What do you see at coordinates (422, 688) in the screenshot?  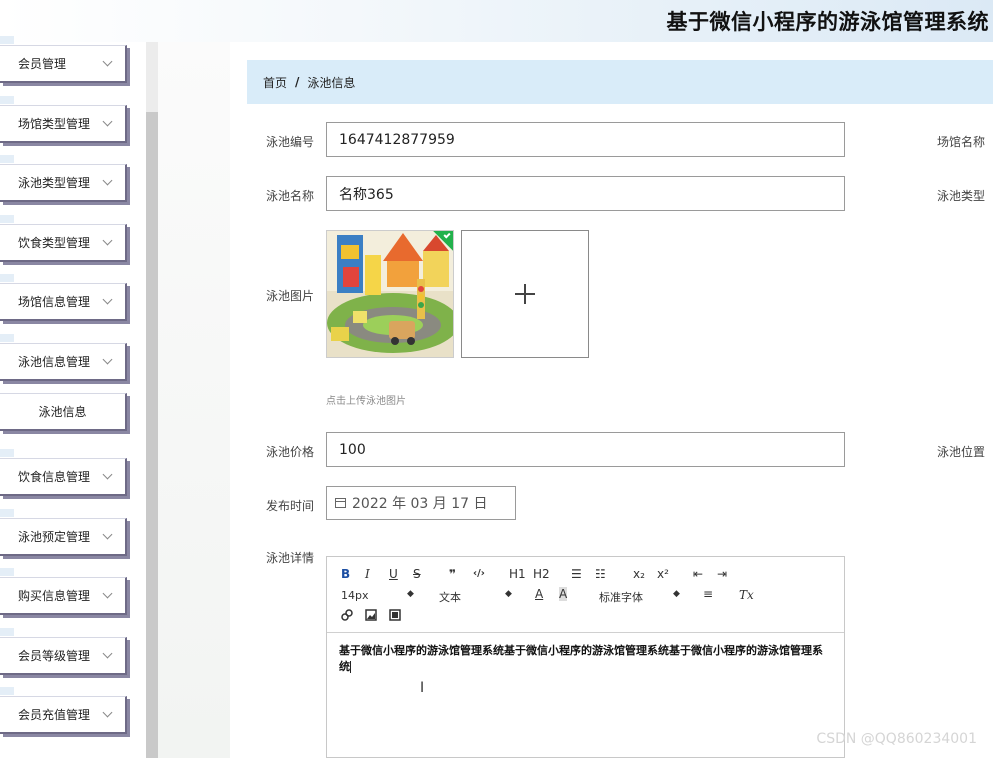 I see `text-cursor-icon: I` at bounding box center [422, 688].